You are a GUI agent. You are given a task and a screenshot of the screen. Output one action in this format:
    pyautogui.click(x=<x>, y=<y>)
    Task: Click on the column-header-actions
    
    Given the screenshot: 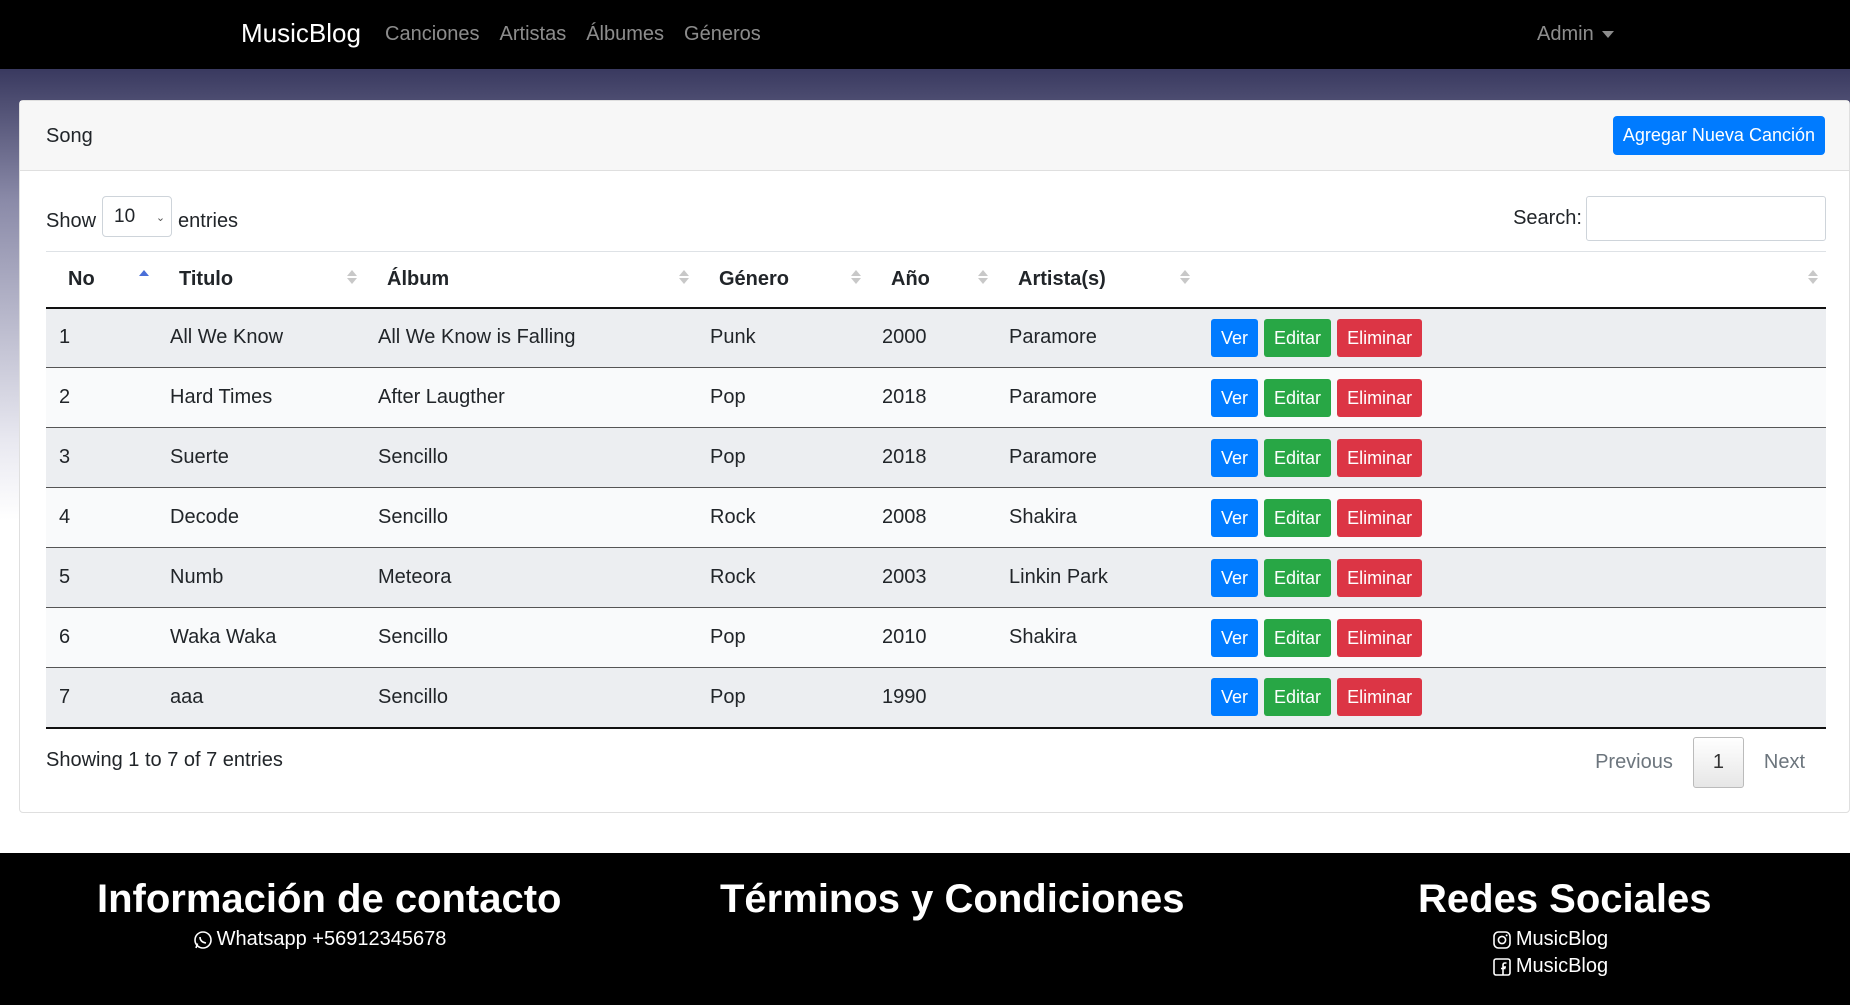 What is the action you would take?
    pyautogui.click(x=1512, y=280)
    